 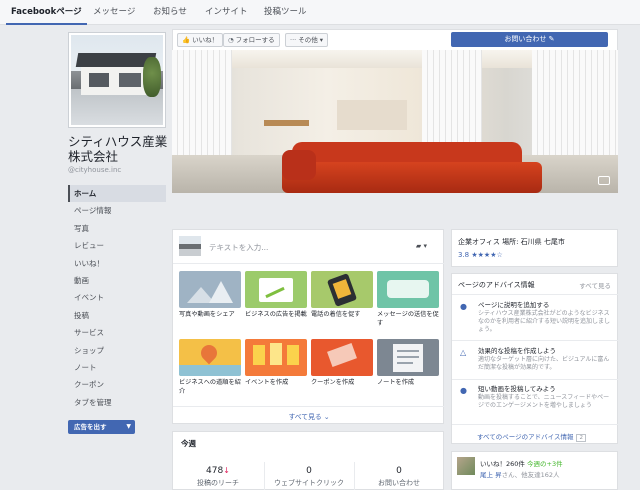 What do you see at coordinates (117, 210) in the screenshot?
I see `nav-item-about: ページ情報` at bounding box center [117, 210].